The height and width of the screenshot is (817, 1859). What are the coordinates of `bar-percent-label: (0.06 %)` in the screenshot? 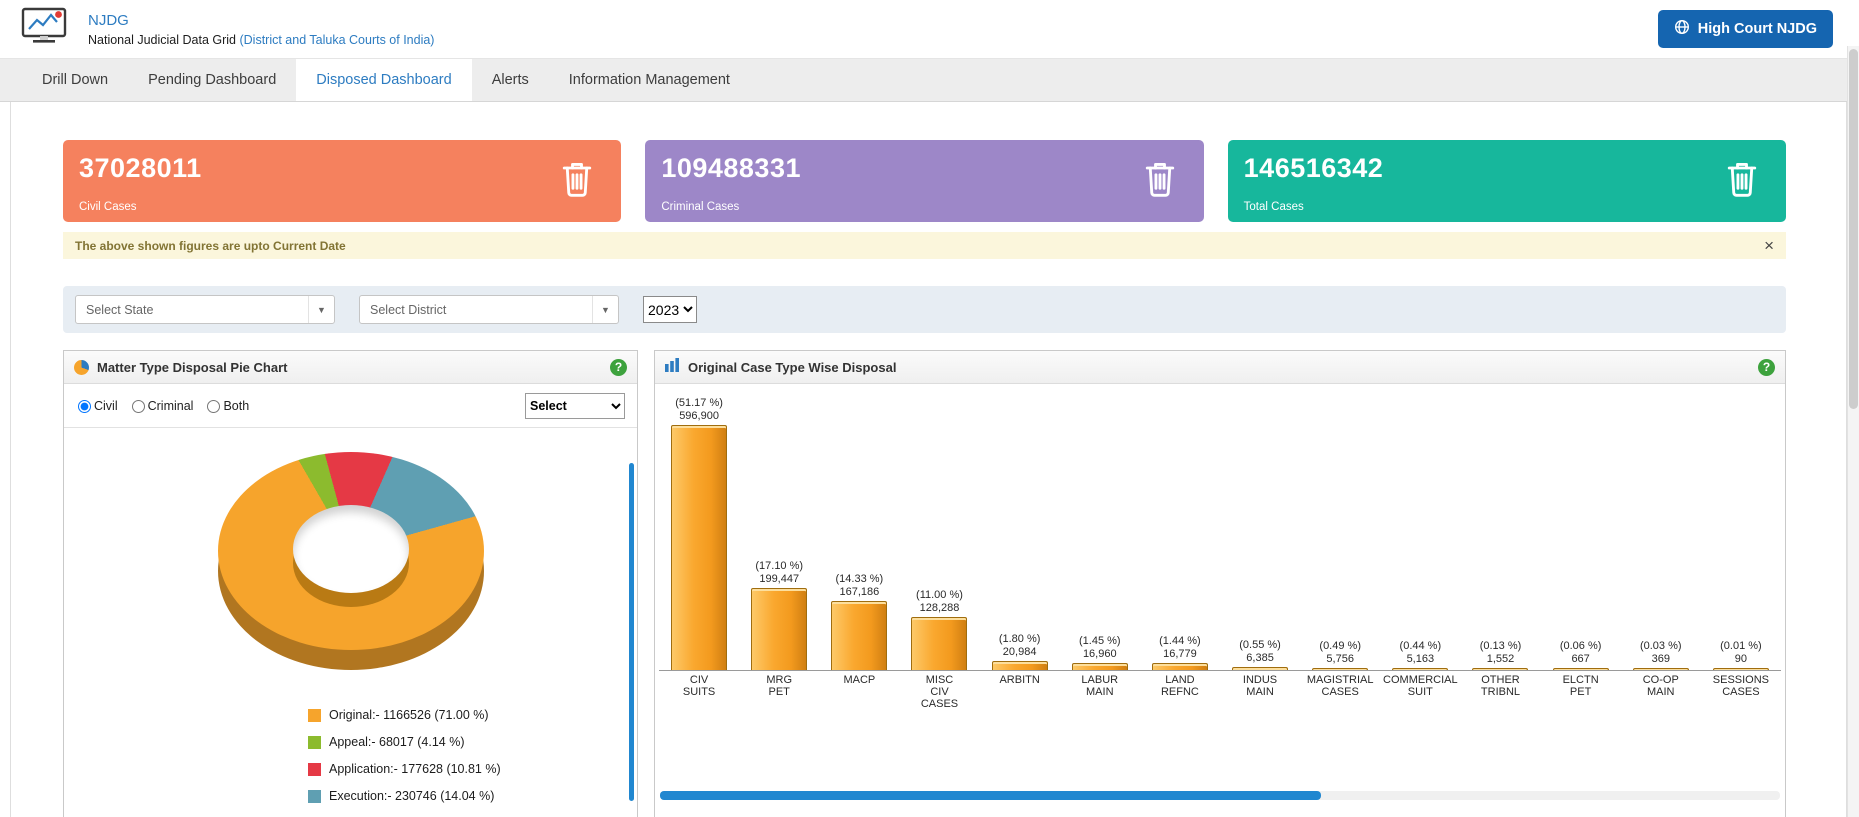 It's located at (1580, 646).